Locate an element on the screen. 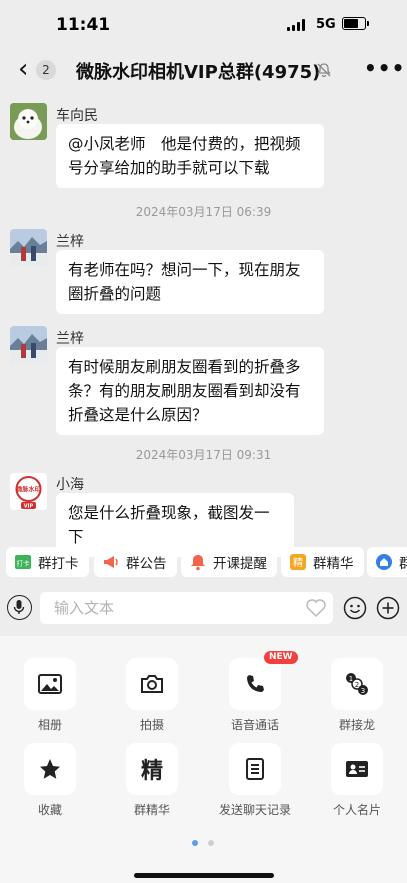  svg-text: 微脉水印 is located at coordinates (27, 490).